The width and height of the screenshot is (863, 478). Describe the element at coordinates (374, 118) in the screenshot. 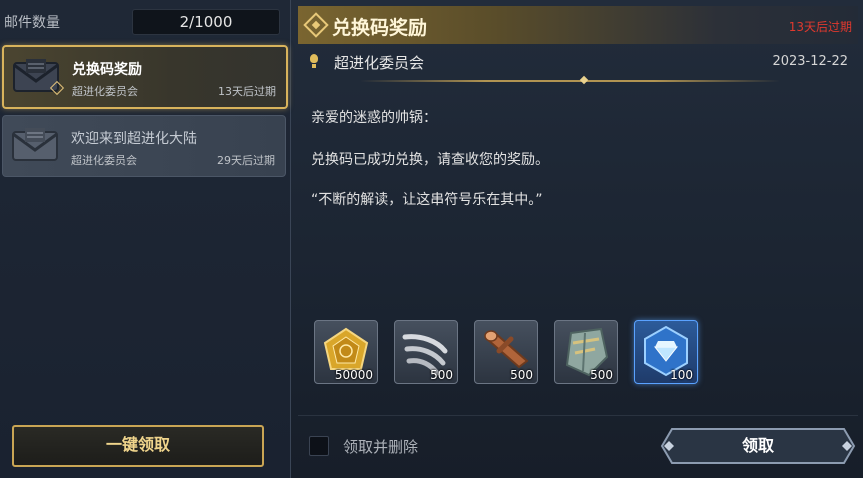

I see `mail-body-greeting: 亲爱的迷惑的帅锅：` at that location.